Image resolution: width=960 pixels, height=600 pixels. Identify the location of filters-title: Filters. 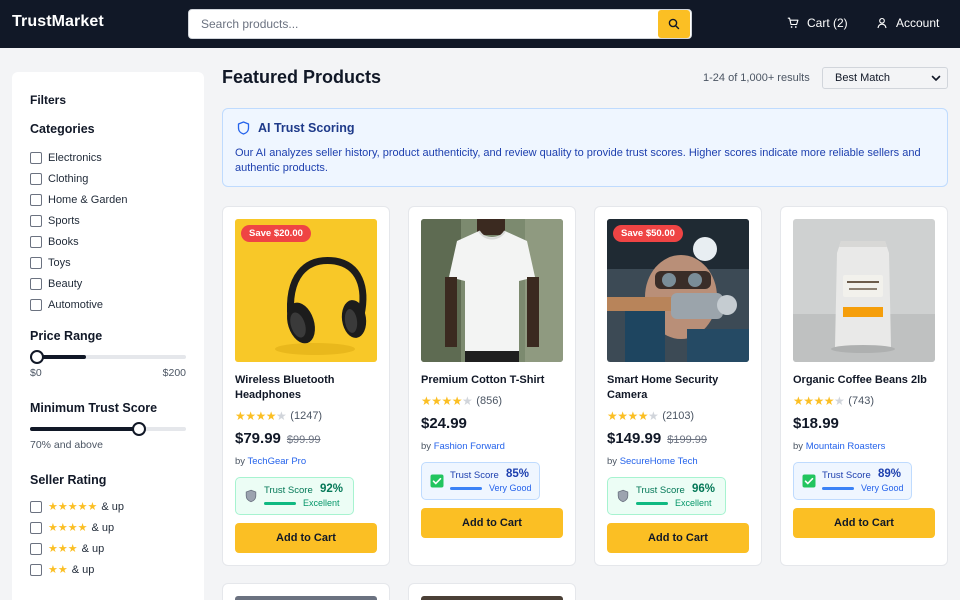
(48, 100).